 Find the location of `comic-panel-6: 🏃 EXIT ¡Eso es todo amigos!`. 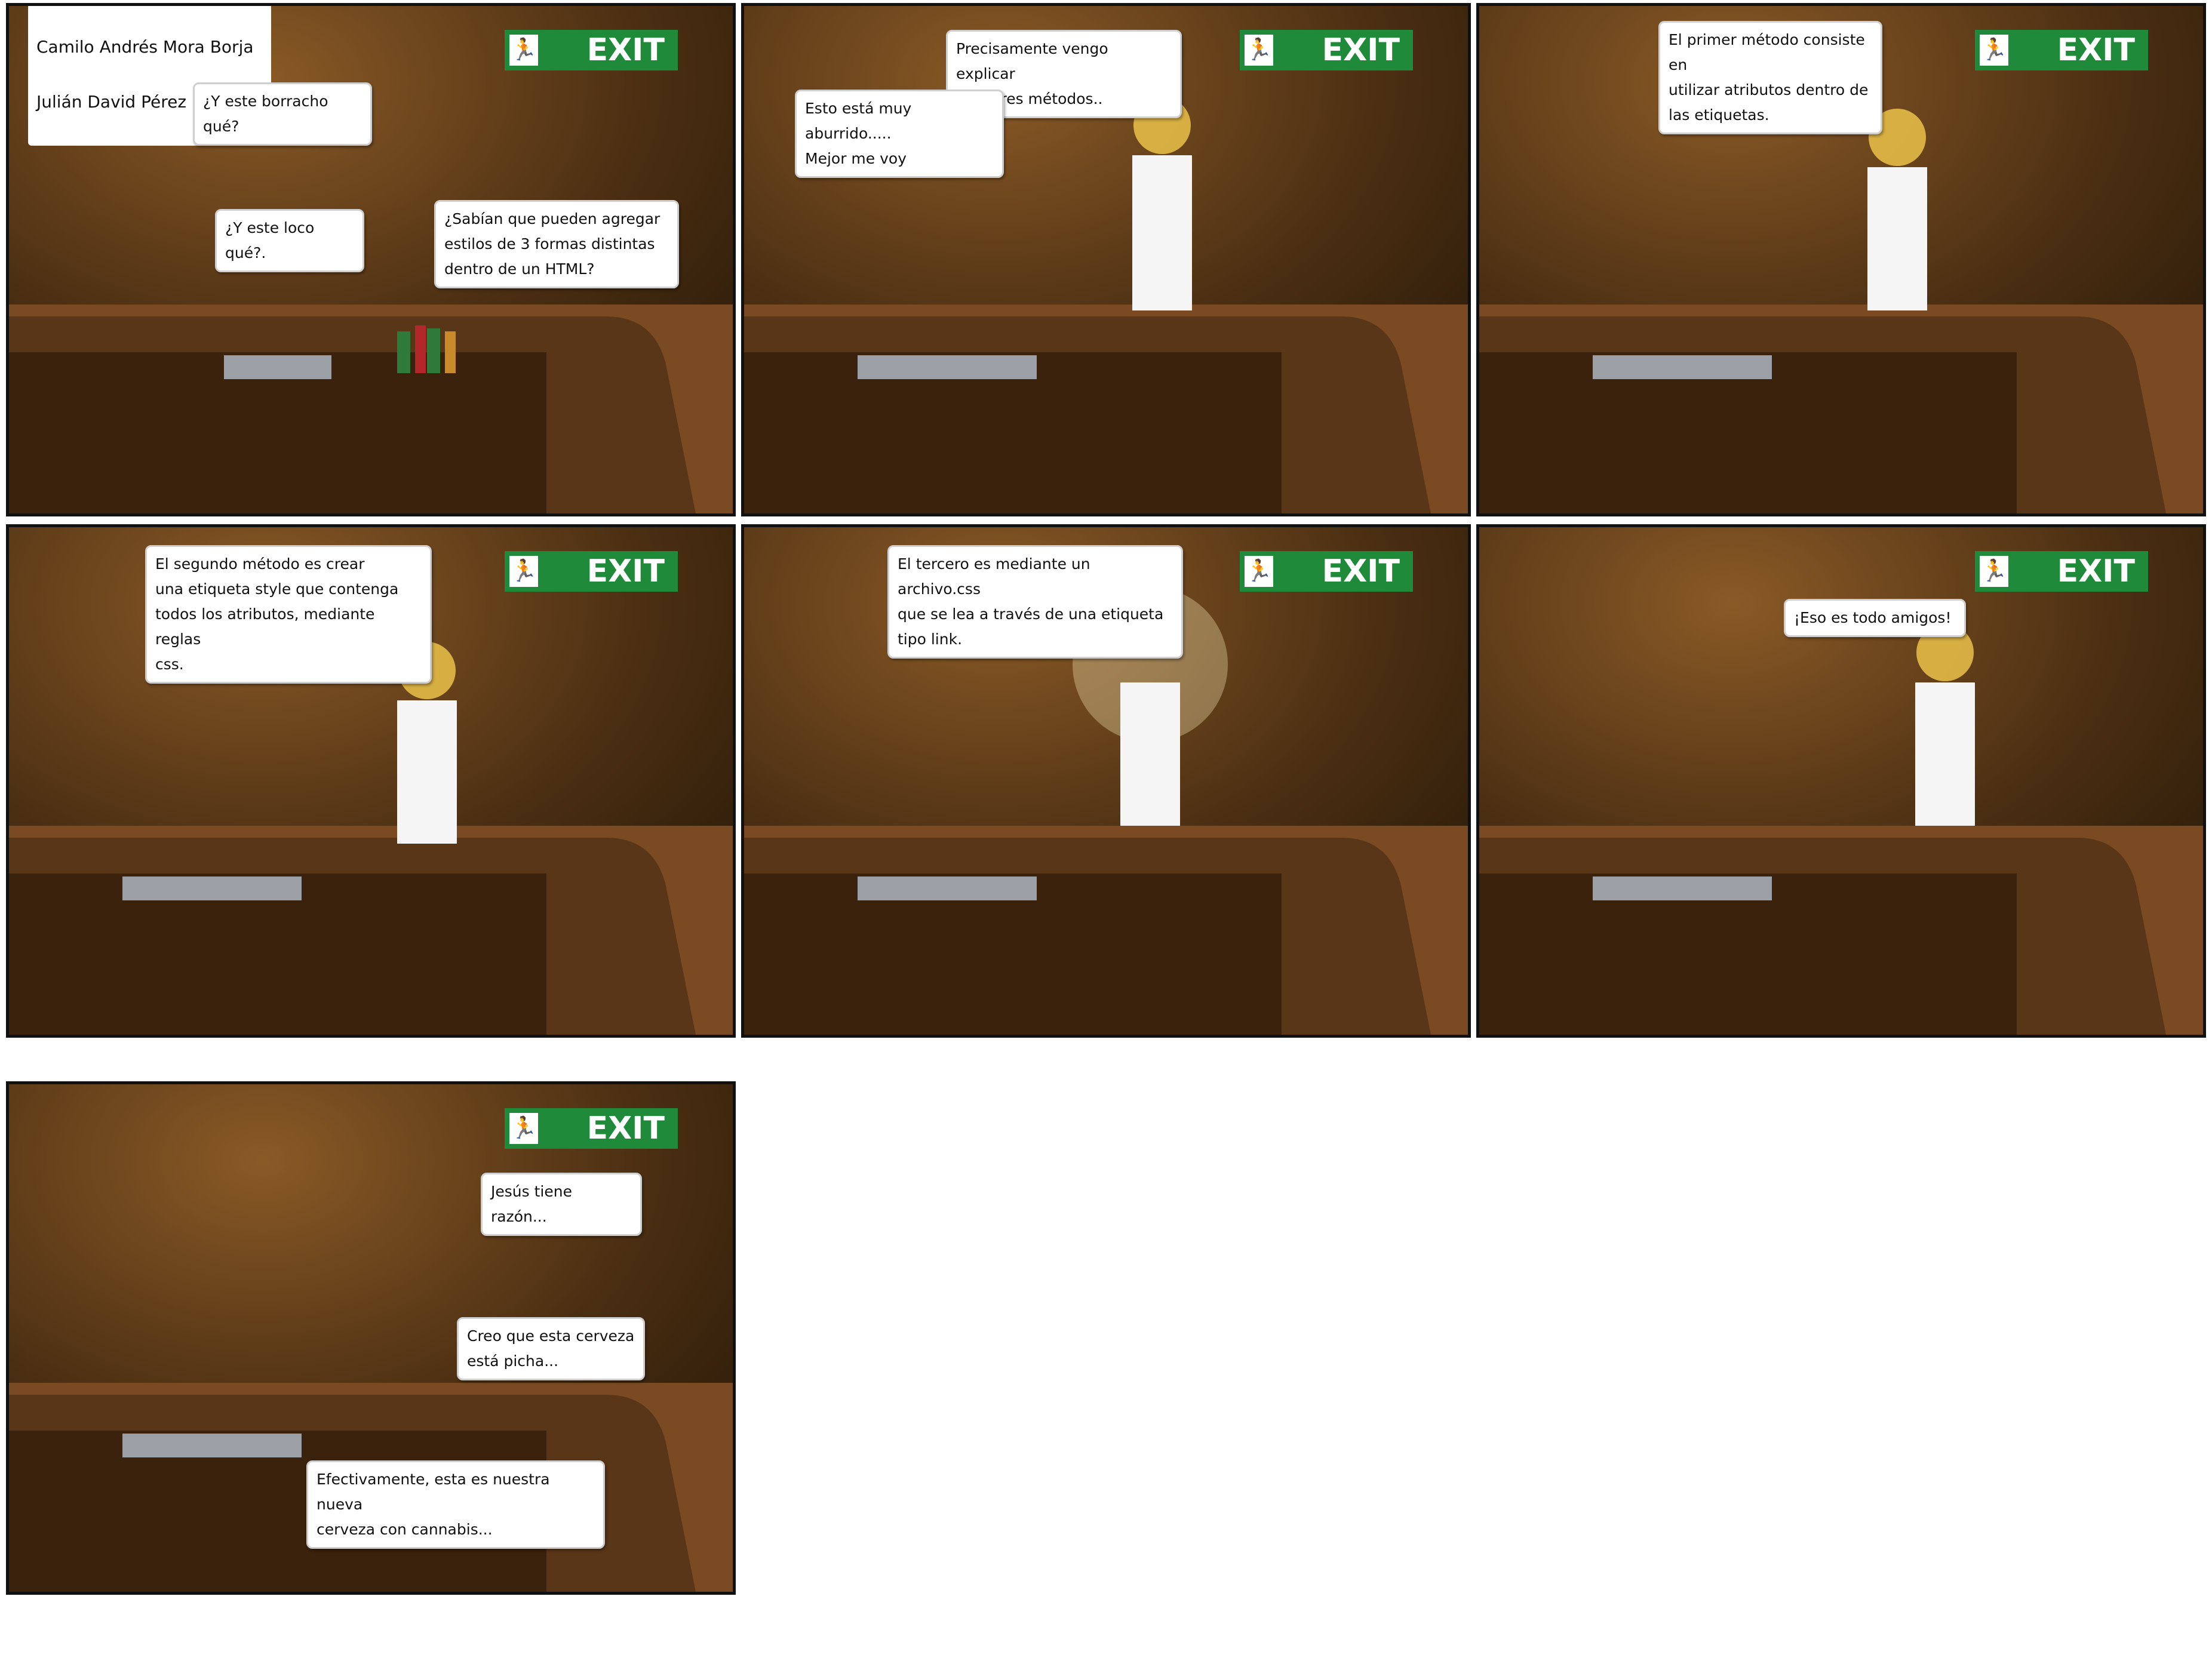

comic-panel-6: 🏃 EXIT ¡Eso es todo amigos! is located at coordinates (1841, 781).